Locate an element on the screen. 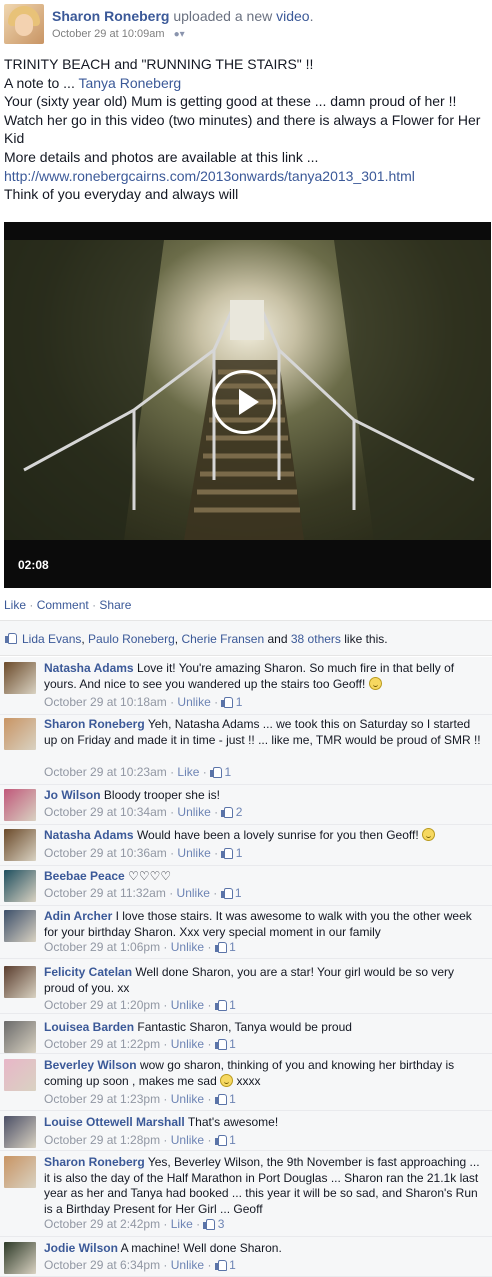 This screenshot has height=1277, width=492. comment-meta: October 29 at 1:22pm · Unlike · 1 is located at coordinates (140, 1044).